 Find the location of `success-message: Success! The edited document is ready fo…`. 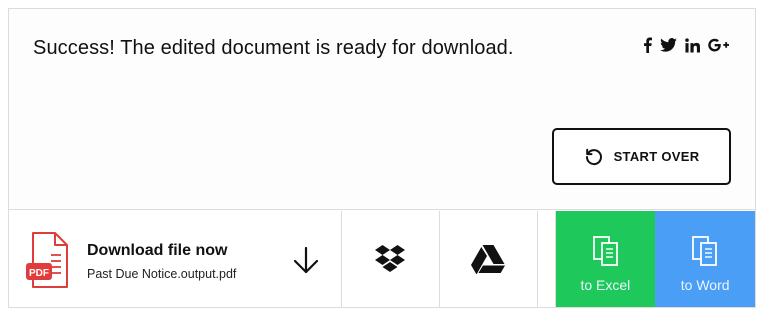

success-message: Success! The edited document is ready fo… is located at coordinates (273, 48).